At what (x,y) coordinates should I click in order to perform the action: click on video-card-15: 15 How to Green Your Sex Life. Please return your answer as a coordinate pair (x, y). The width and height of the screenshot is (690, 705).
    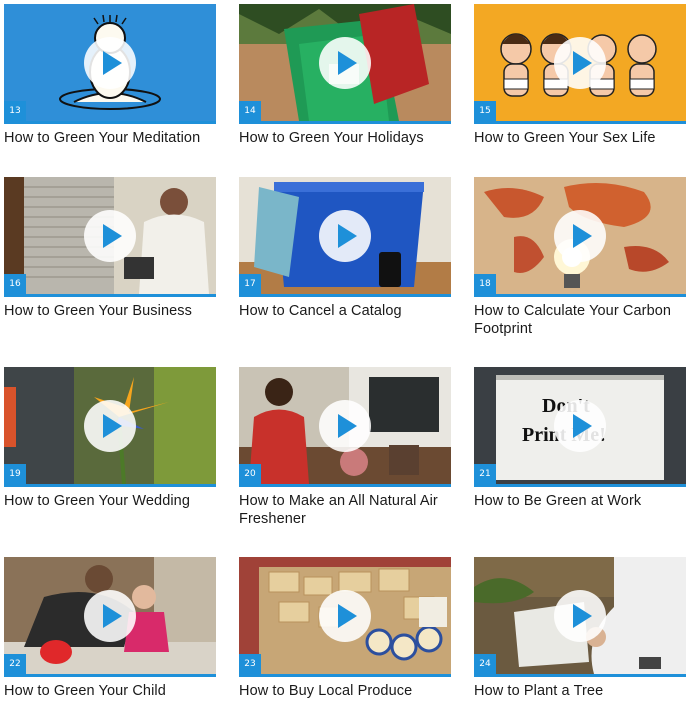
    Looking at the image, I should click on (580, 75).